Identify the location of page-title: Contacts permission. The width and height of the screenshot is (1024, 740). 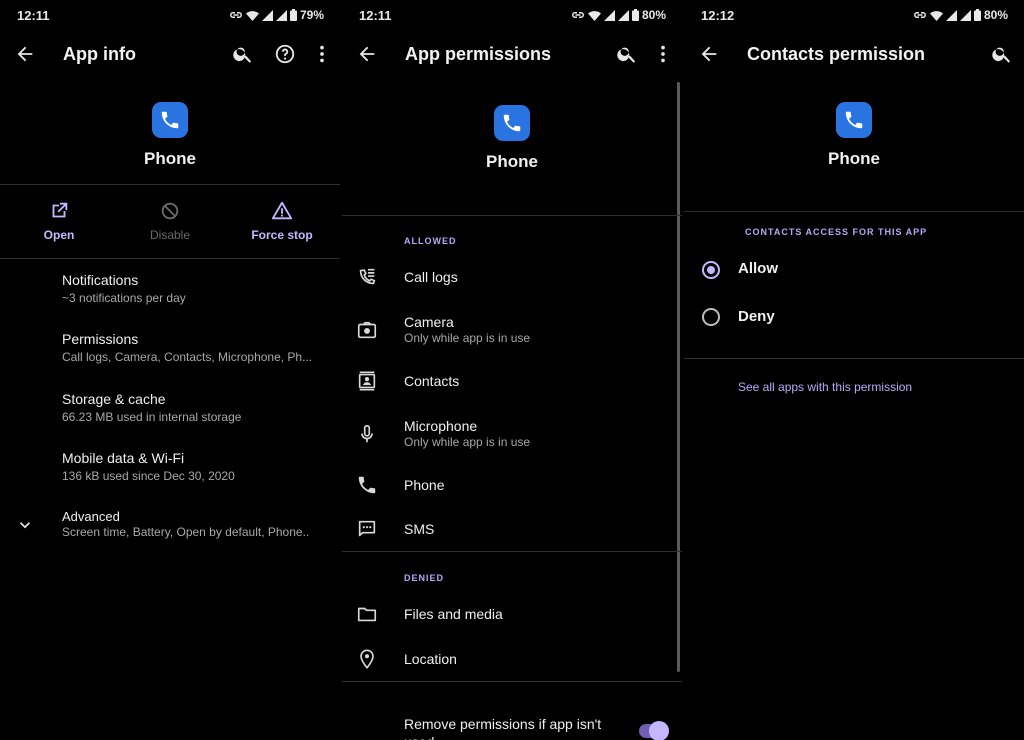
(836, 54).